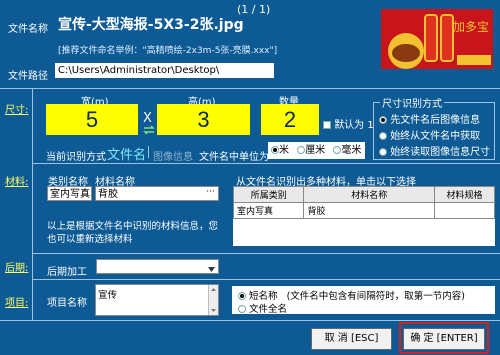 Image resolution: width=500 pixels, height=355 pixels. What do you see at coordinates (203, 119) in the screenshot?
I see `height-input: 3` at bounding box center [203, 119].